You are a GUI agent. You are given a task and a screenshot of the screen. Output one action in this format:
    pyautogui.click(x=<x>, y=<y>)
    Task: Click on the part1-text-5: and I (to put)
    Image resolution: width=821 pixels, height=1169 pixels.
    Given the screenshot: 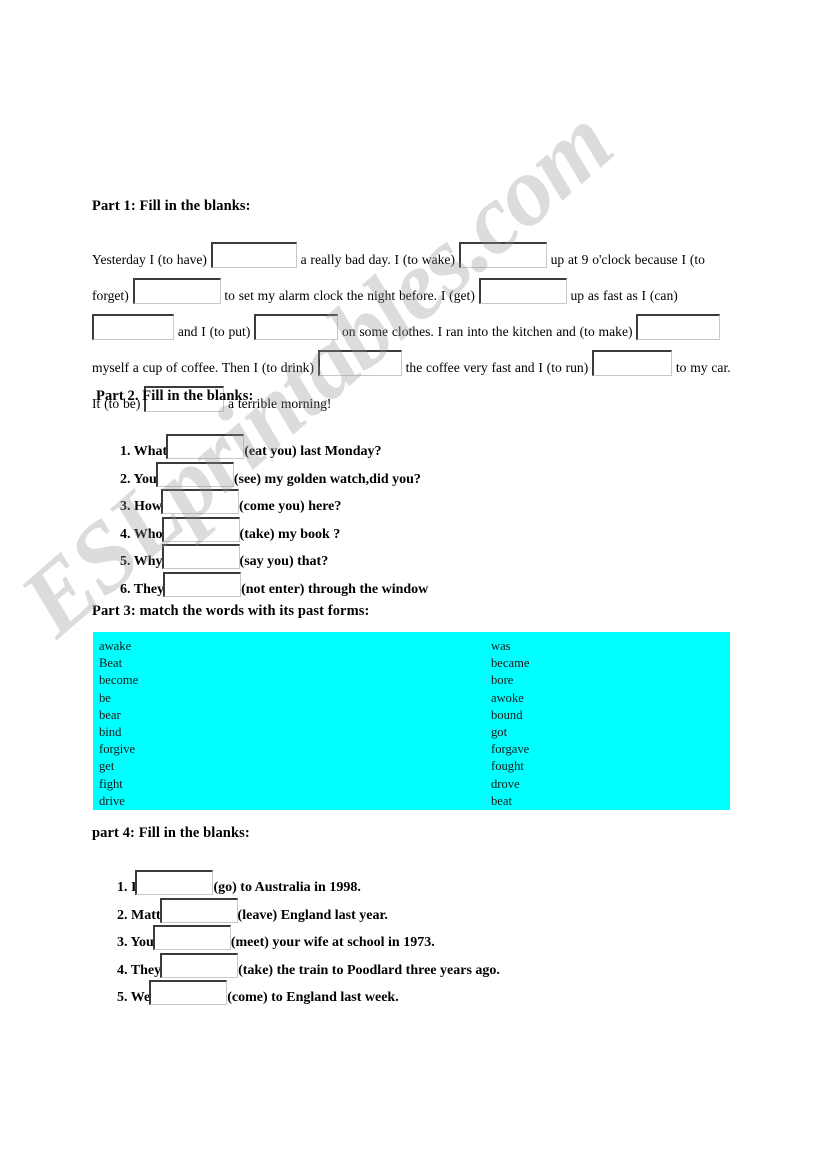 What is the action you would take?
    pyautogui.click(x=214, y=331)
    